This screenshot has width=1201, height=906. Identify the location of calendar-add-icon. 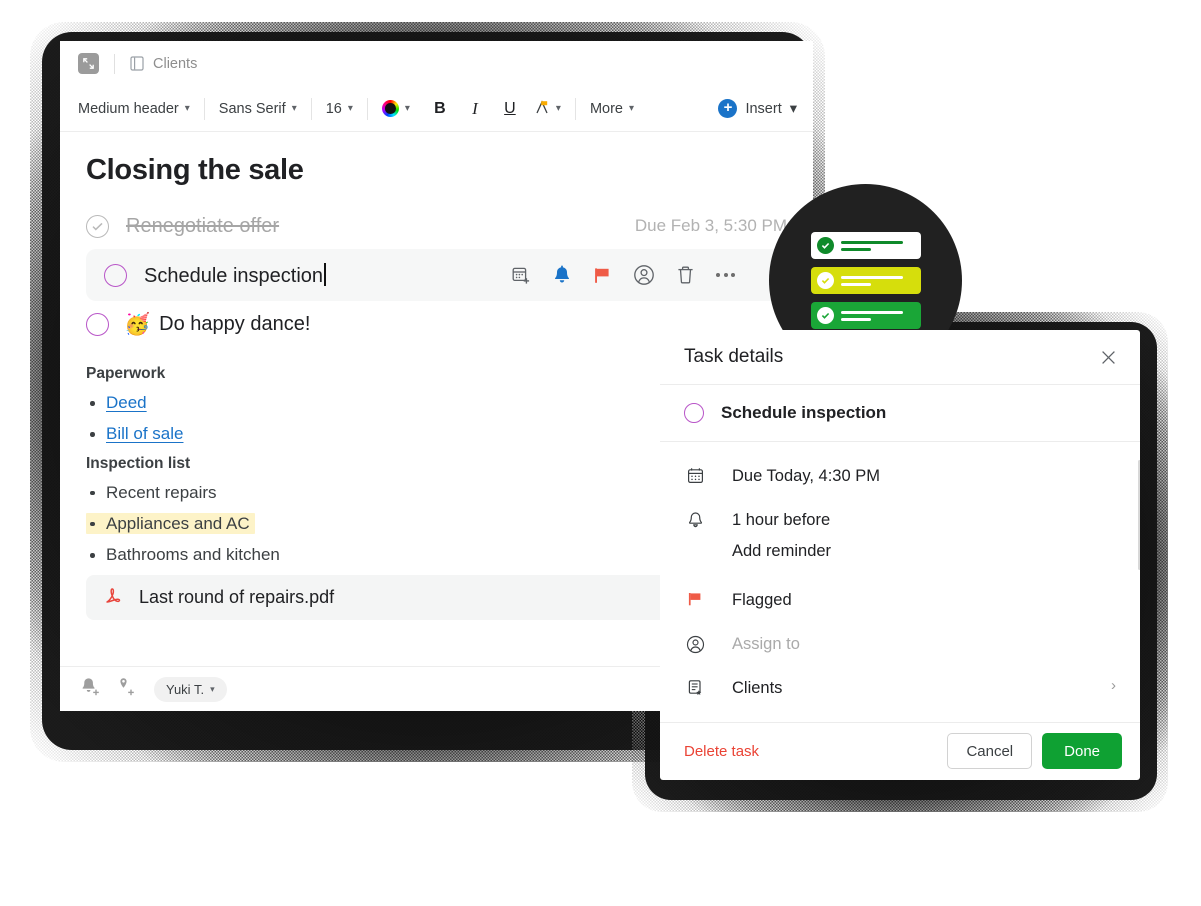
(521, 275).